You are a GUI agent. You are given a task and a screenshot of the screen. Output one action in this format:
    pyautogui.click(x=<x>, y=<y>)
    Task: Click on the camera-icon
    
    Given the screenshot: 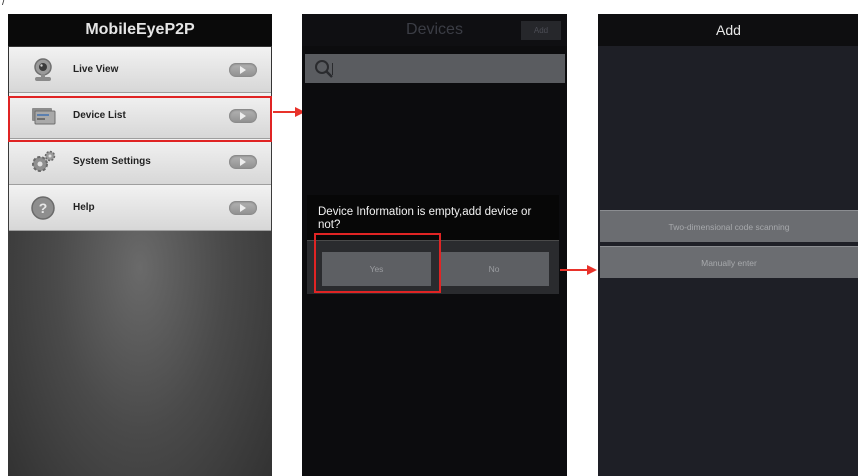 What is the action you would take?
    pyautogui.click(x=43, y=70)
    